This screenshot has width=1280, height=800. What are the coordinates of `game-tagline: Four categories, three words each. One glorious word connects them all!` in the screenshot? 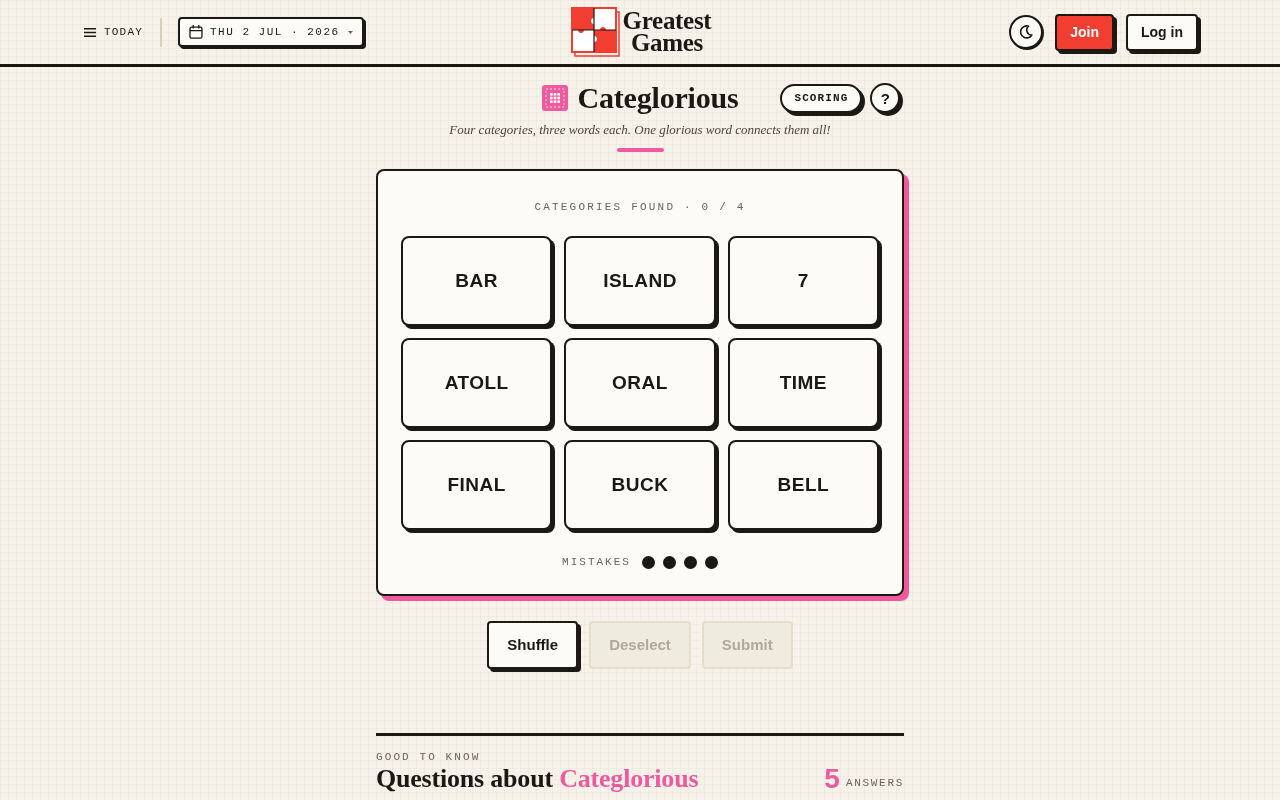 It's located at (640, 130).